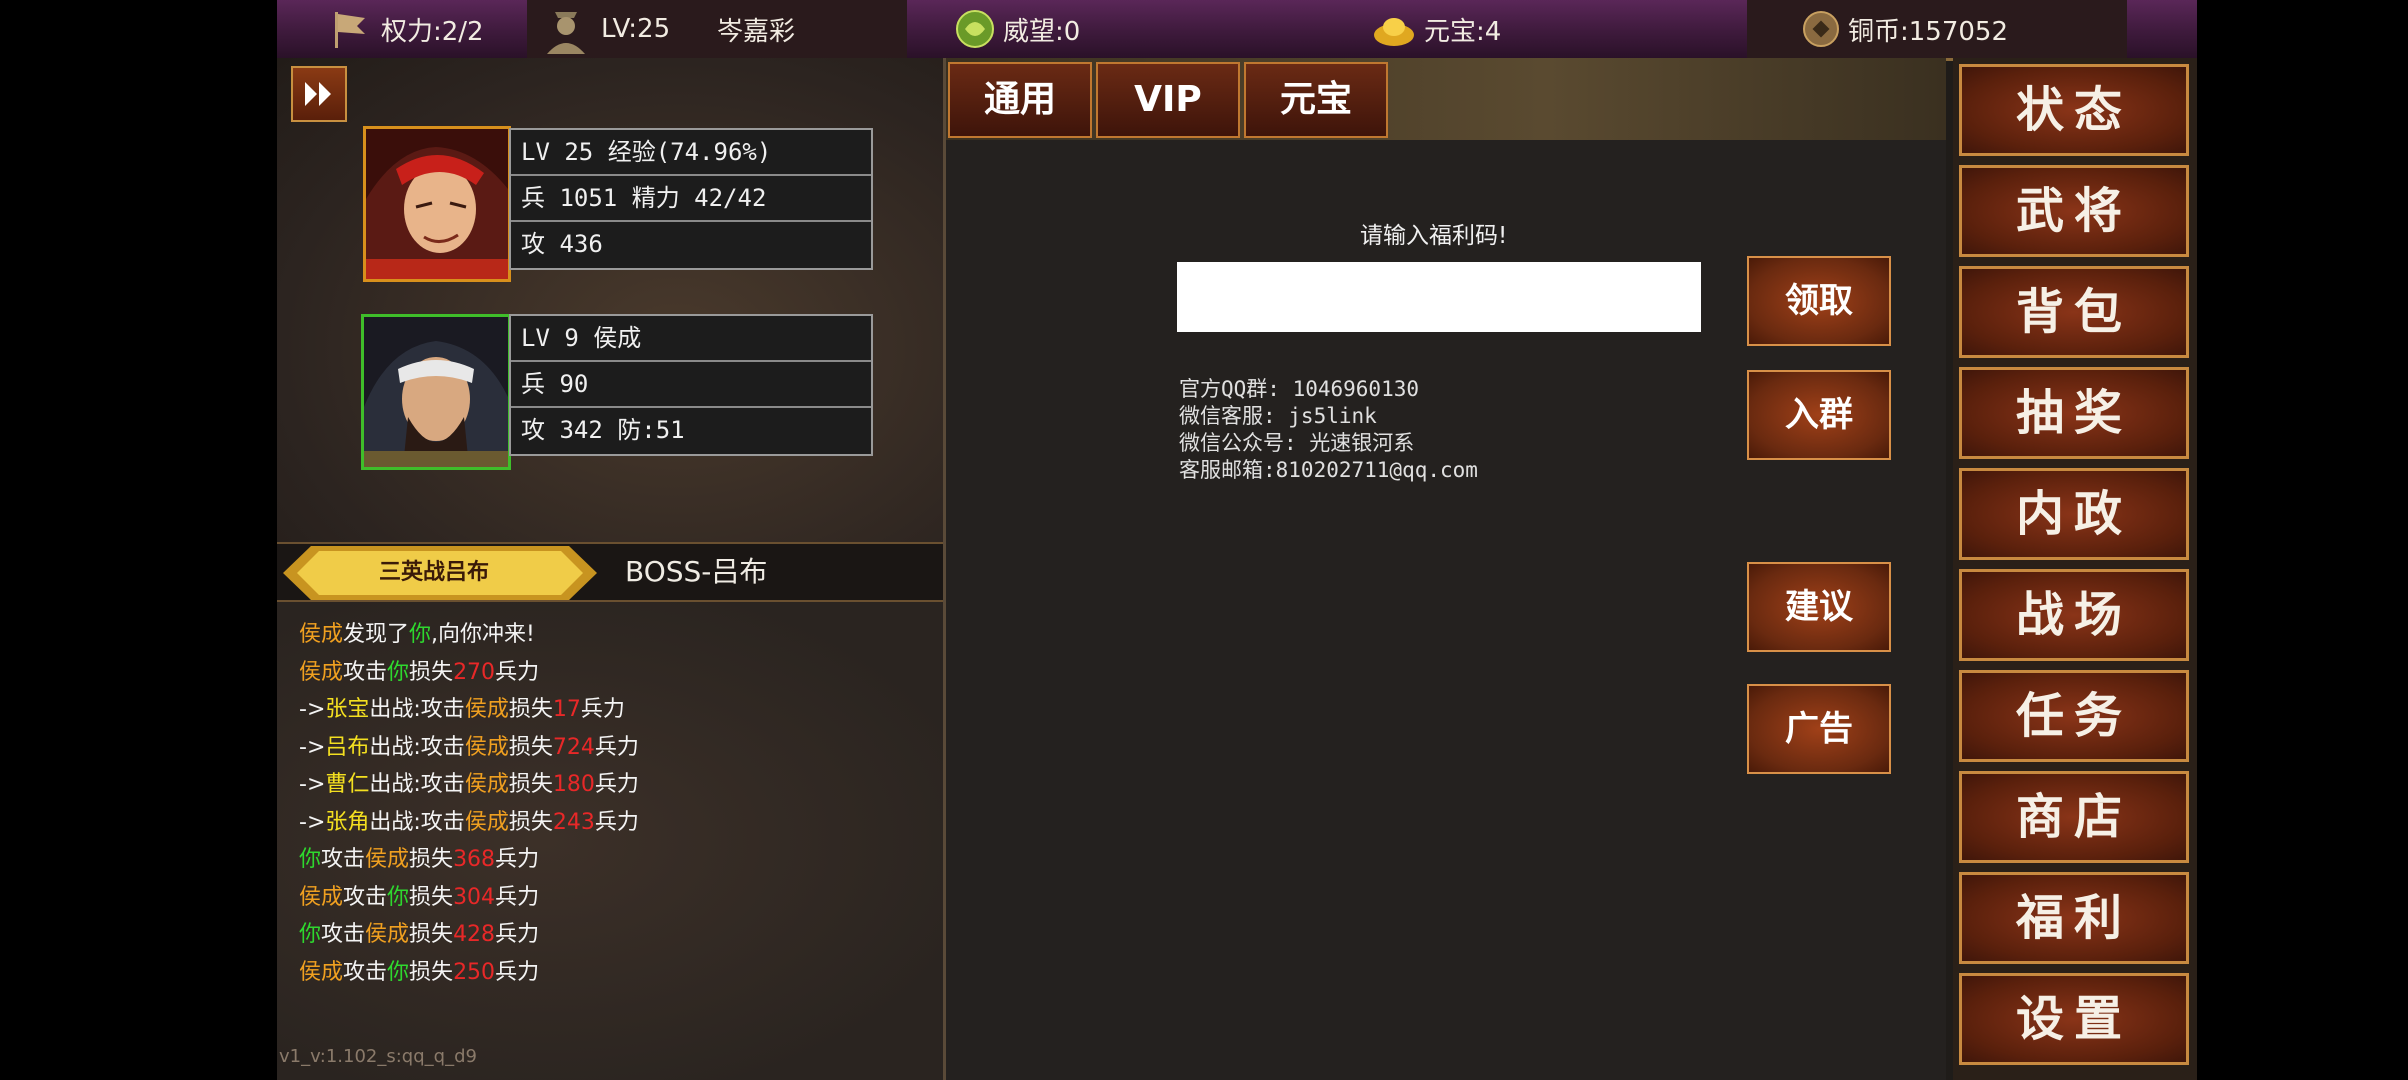 This screenshot has height=1080, width=2408. What do you see at coordinates (319, 94) in the screenshot?
I see `fast-forward-button` at bounding box center [319, 94].